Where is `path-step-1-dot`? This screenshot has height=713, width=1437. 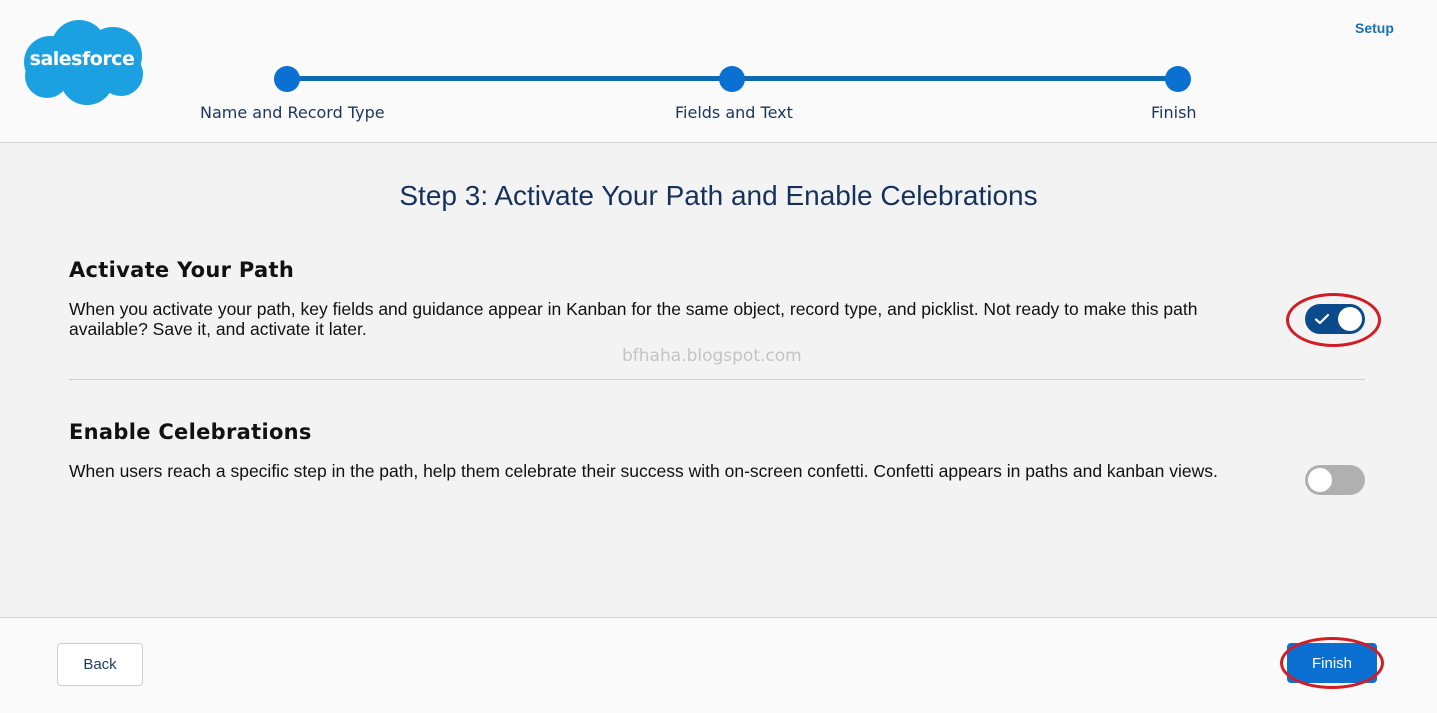 path-step-1-dot is located at coordinates (287, 79).